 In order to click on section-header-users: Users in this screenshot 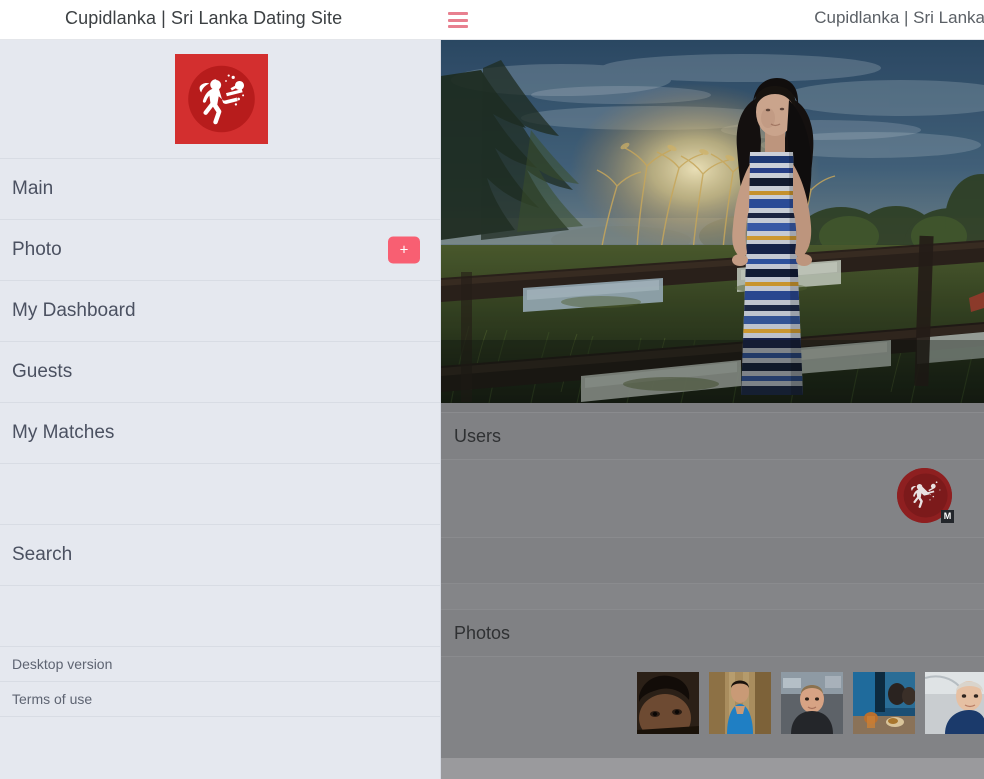, I will do `click(712, 436)`.